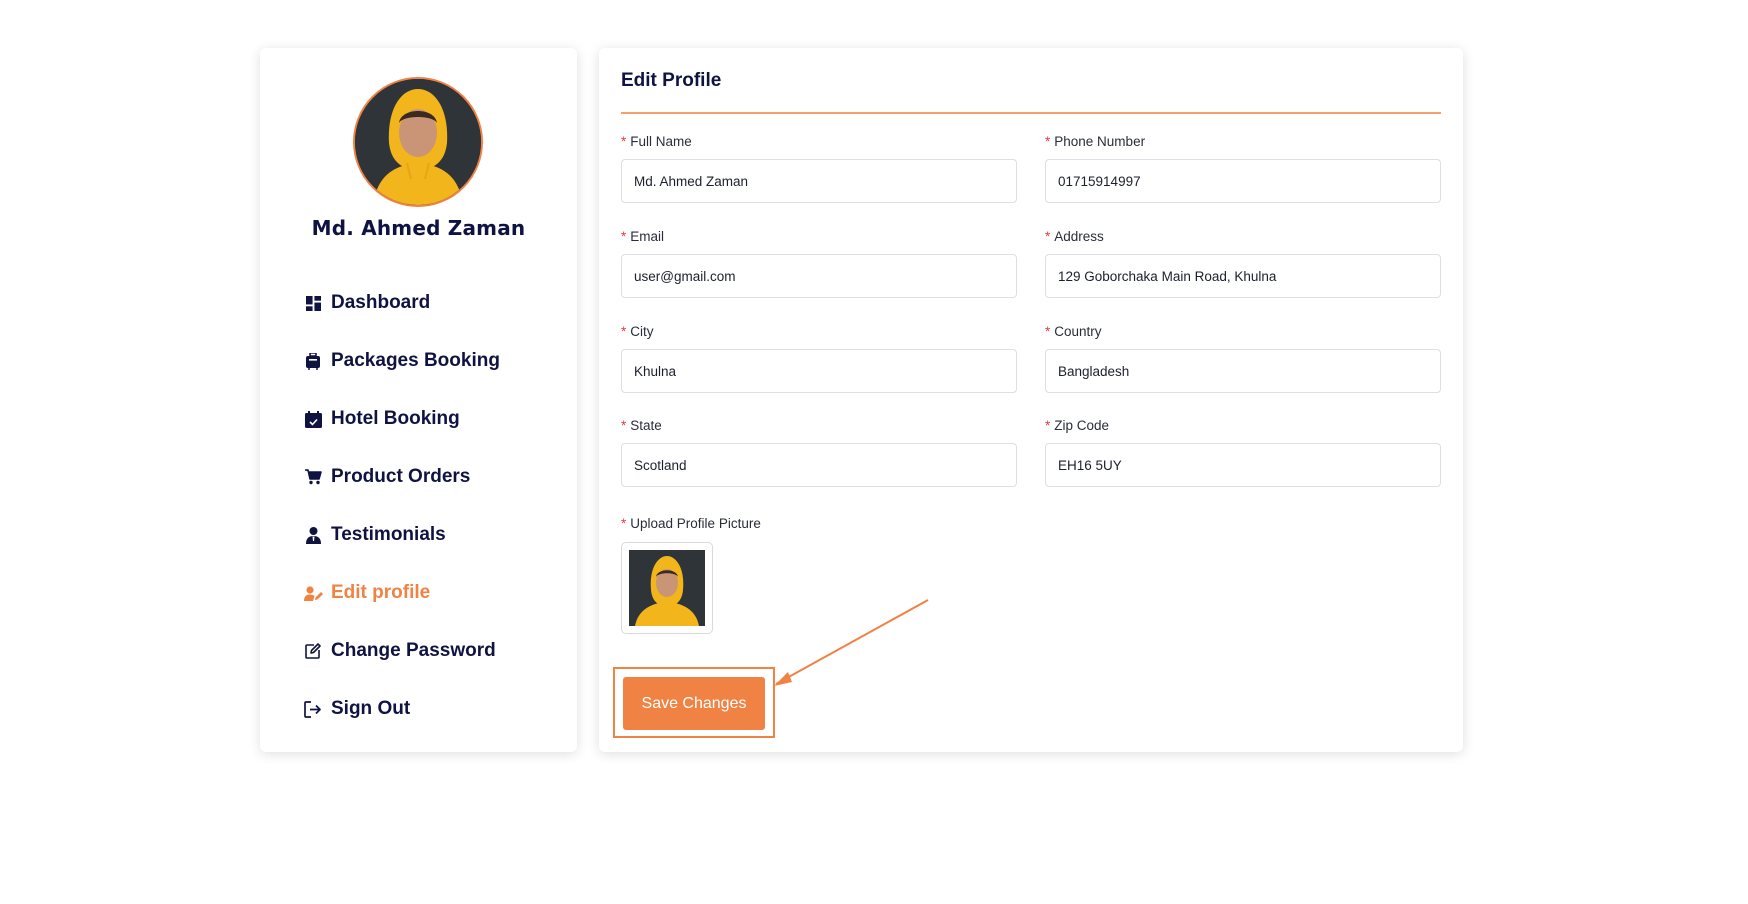 The width and height of the screenshot is (1748, 904). Describe the element at coordinates (851, 642) in the screenshot. I see `annotation-arrow` at that location.